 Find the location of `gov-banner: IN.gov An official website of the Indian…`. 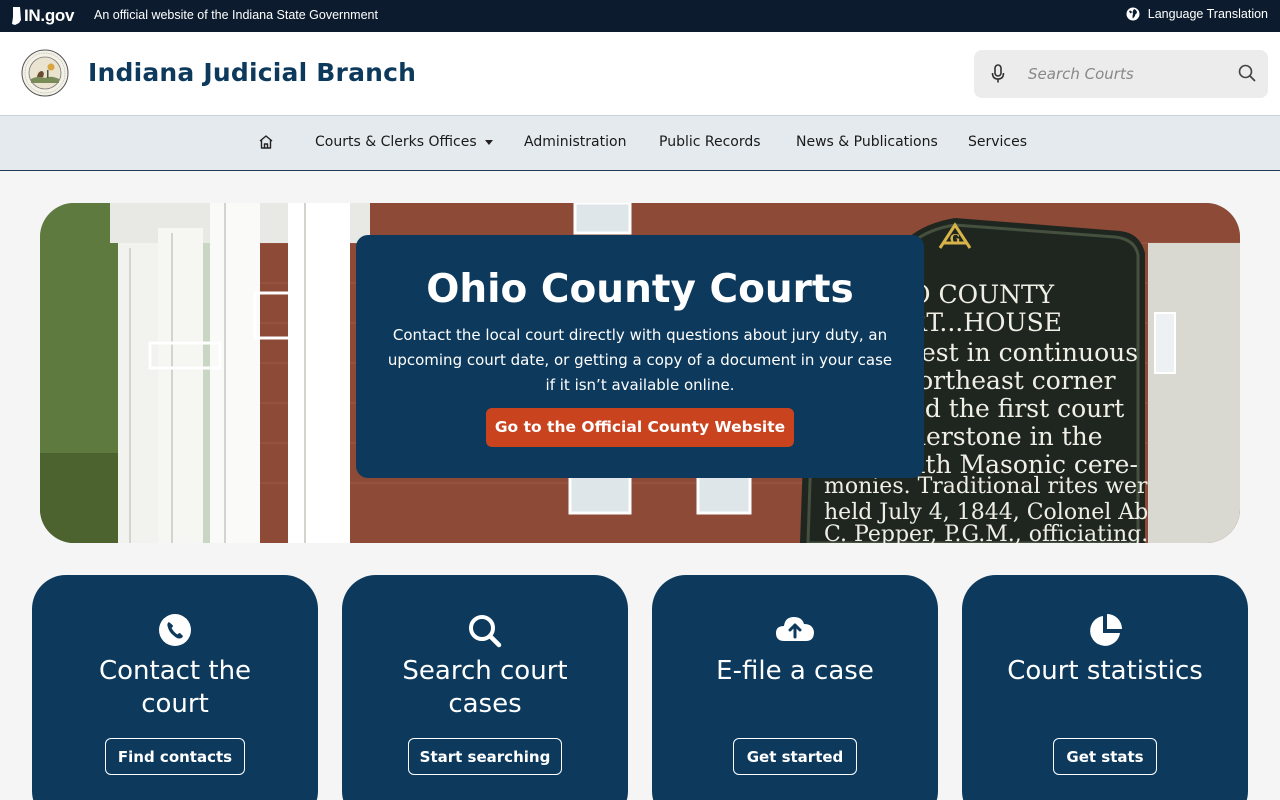

gov-banner: IN.gov An official website of the Indian… is located at coordinates (640, 16).